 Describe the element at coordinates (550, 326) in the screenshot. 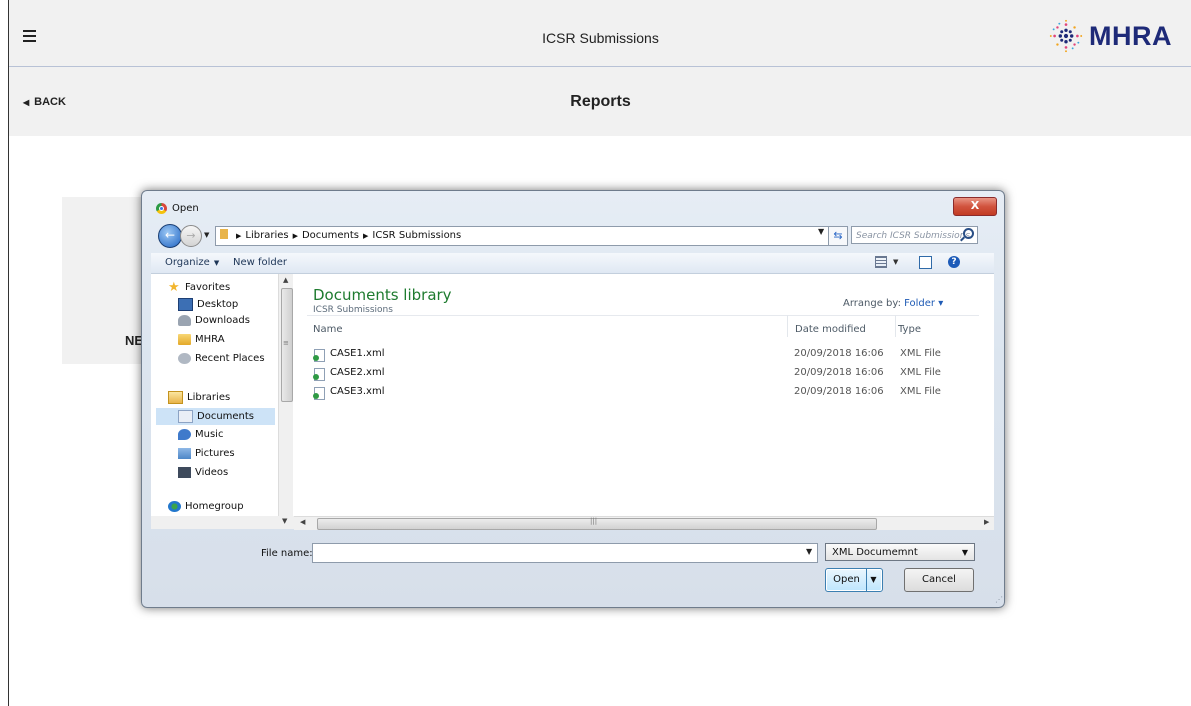

I see `column-header-name: Name` at that location.